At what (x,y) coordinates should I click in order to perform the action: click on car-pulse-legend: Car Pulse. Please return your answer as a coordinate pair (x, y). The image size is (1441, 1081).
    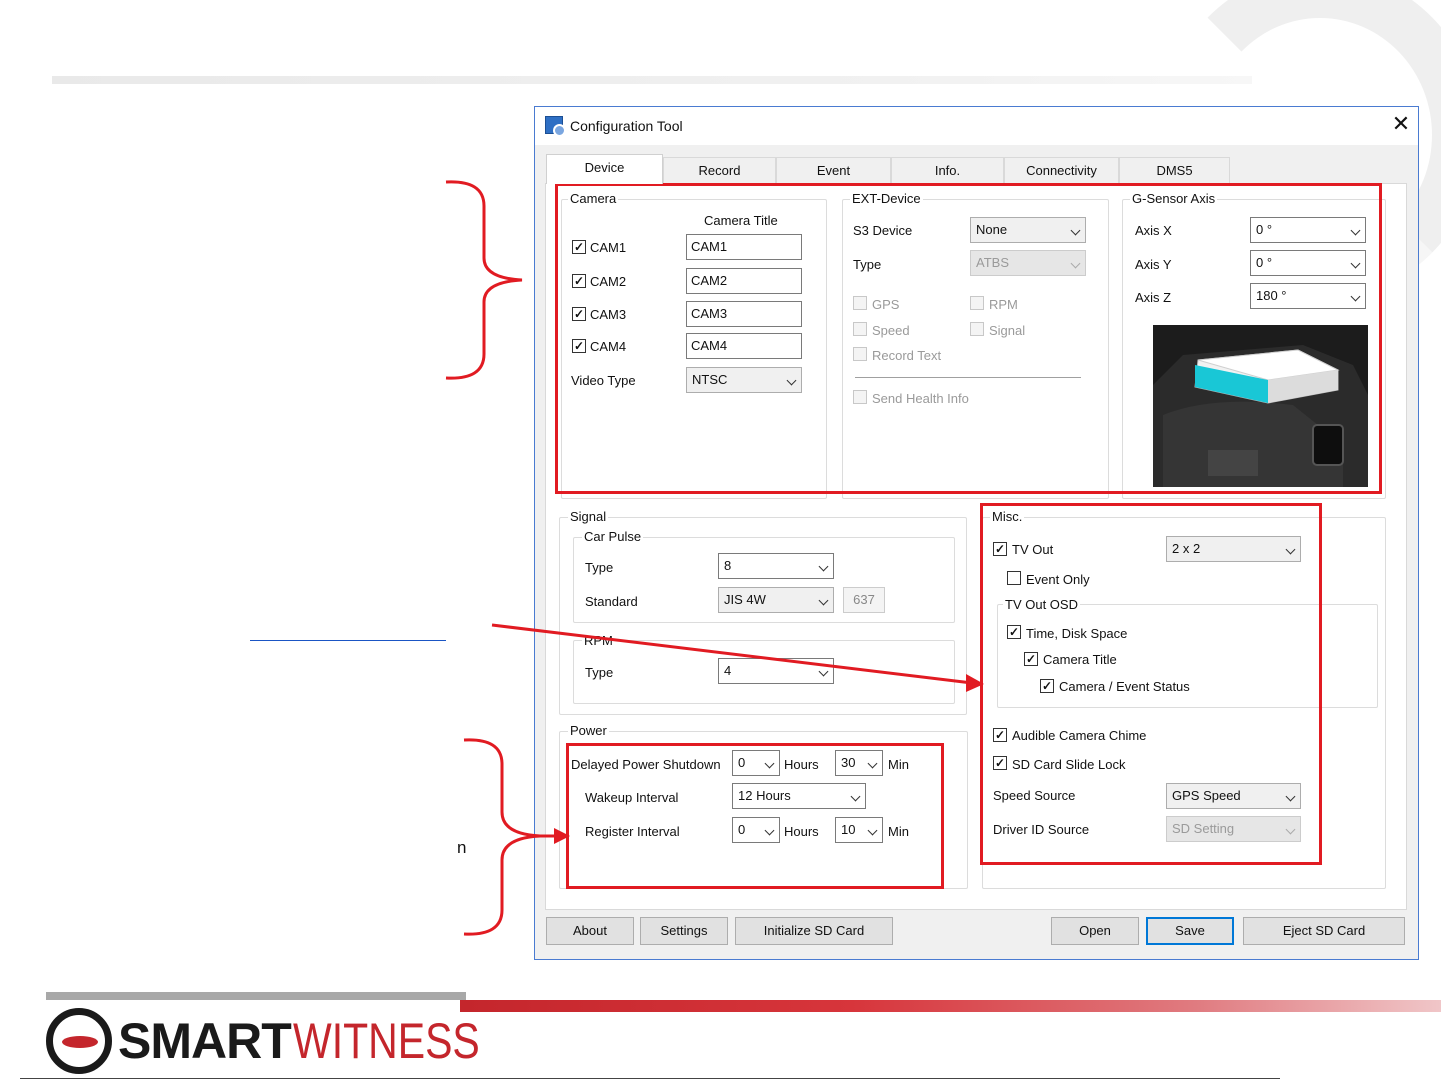
    Looking at the image, I should click on (613, 536).